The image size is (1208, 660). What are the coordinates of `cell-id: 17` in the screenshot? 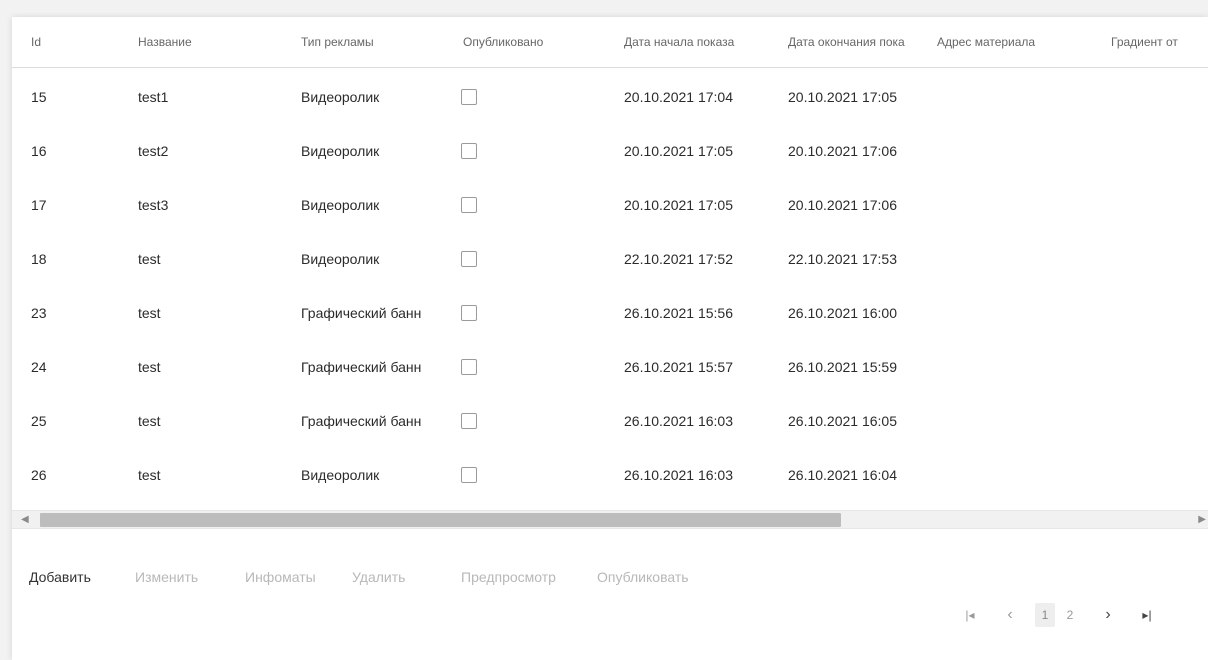 It's located at (39, 205).